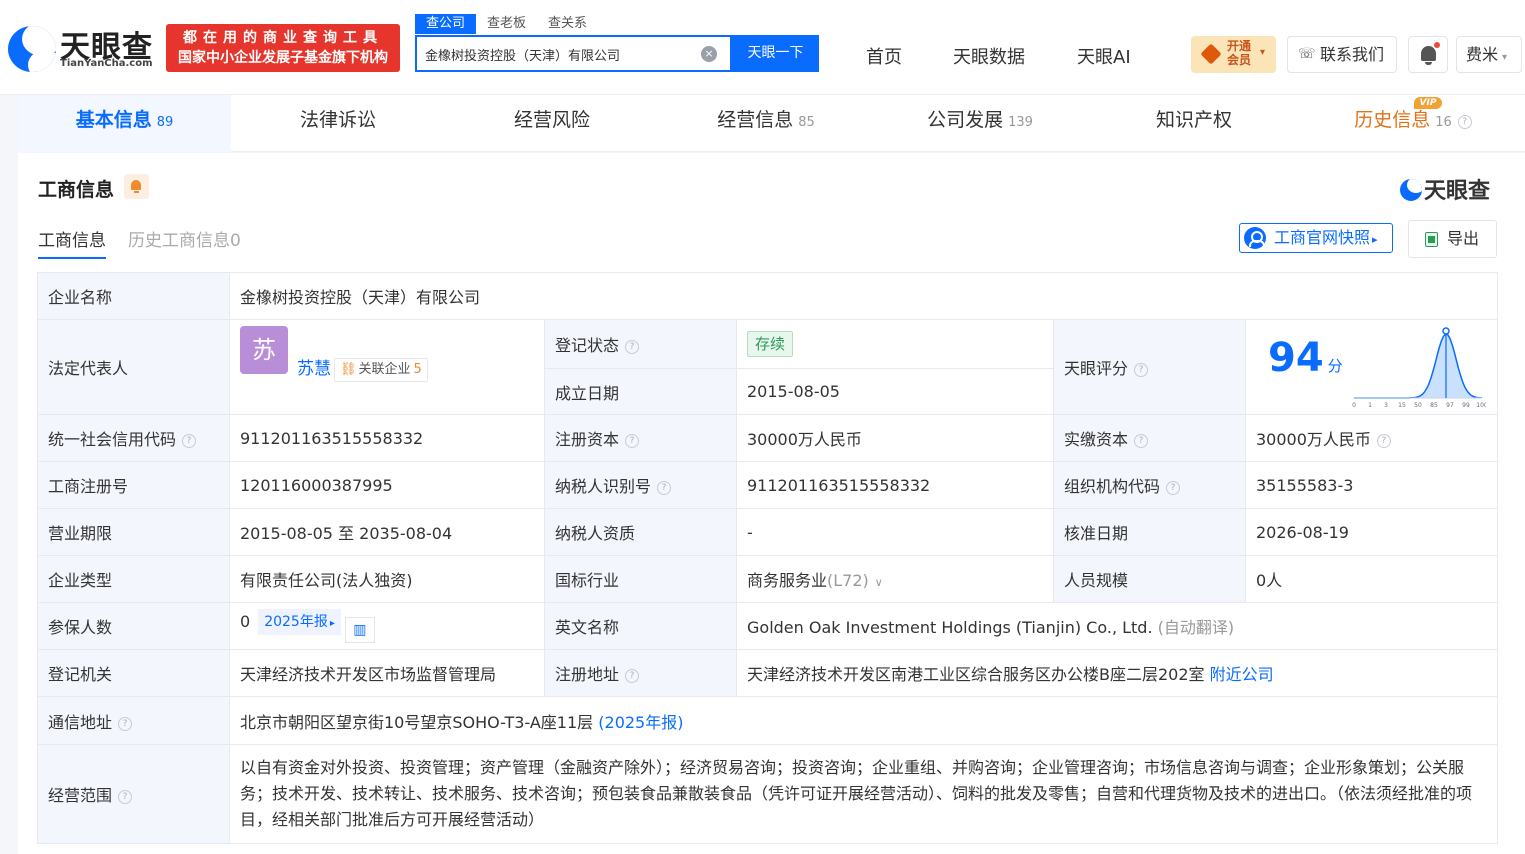 Image resolution: width=1525 pixels, height=854 pixels. Describe the element at coordinates (1194, 123) in the screenshot. I see `tab-ip: 知识产权` at that location.